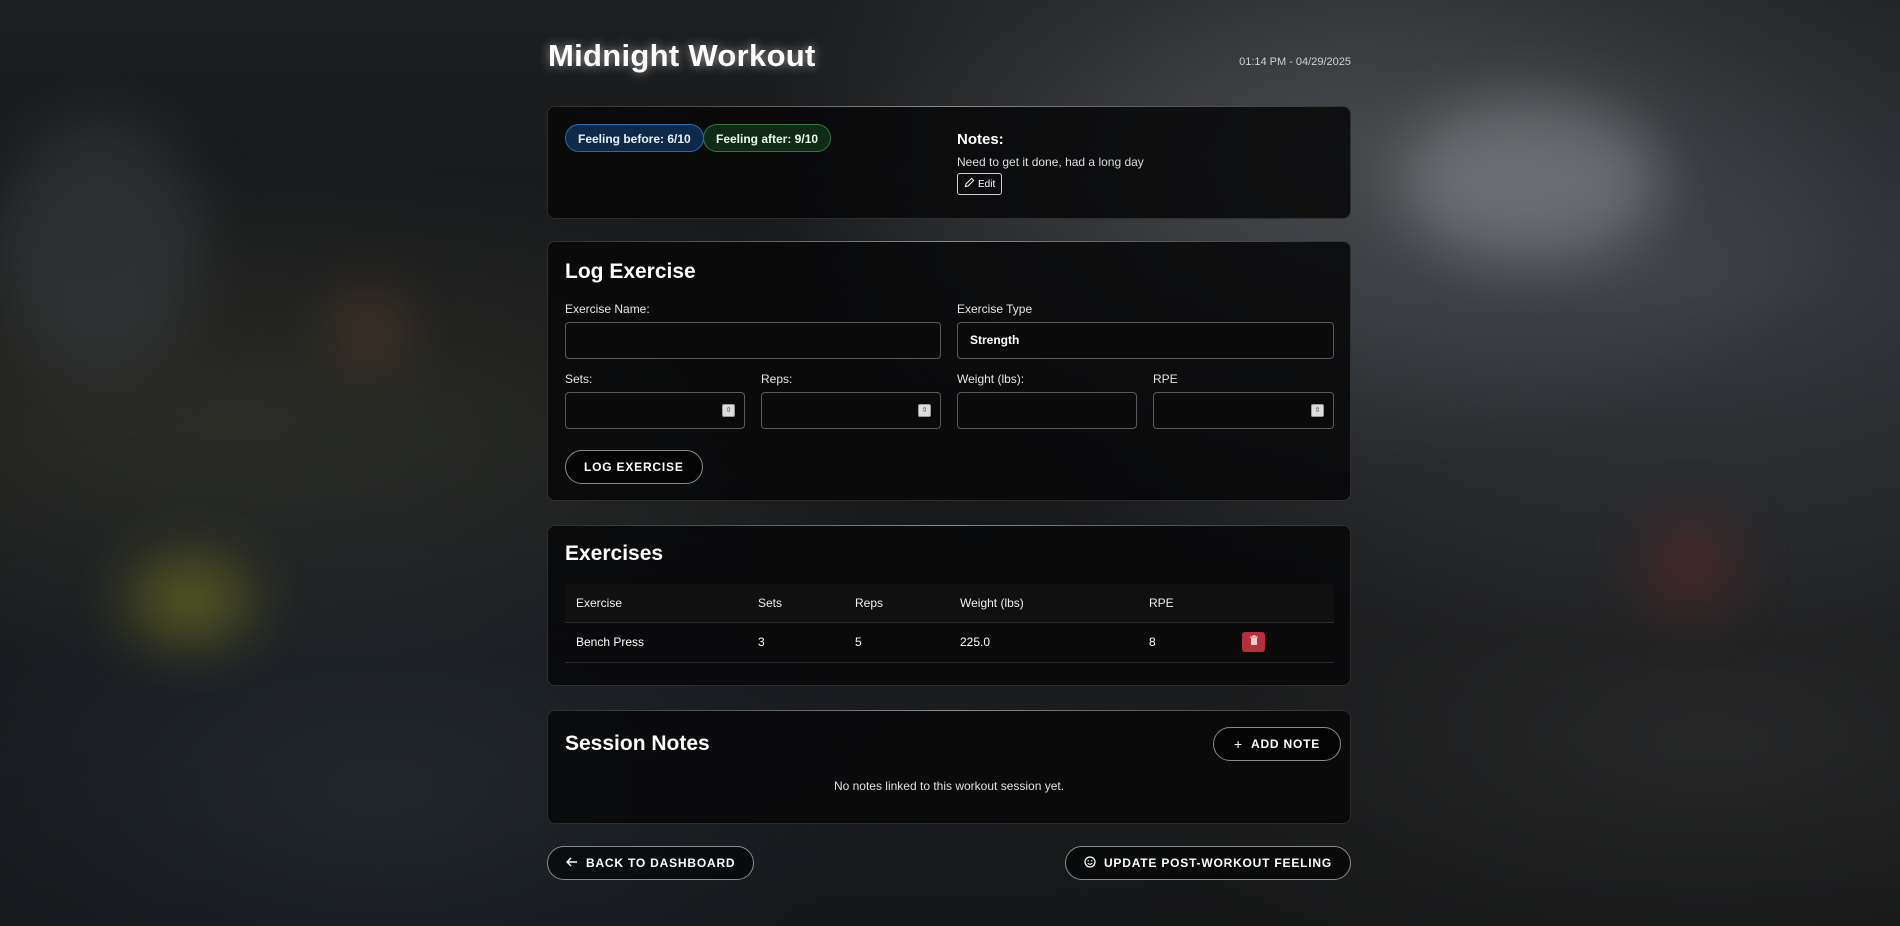 This screenshot has width=1900, height=926. Describe the element at coordinates (858, 642) in the screenshot. I see `cell-reps: 5` at that location.